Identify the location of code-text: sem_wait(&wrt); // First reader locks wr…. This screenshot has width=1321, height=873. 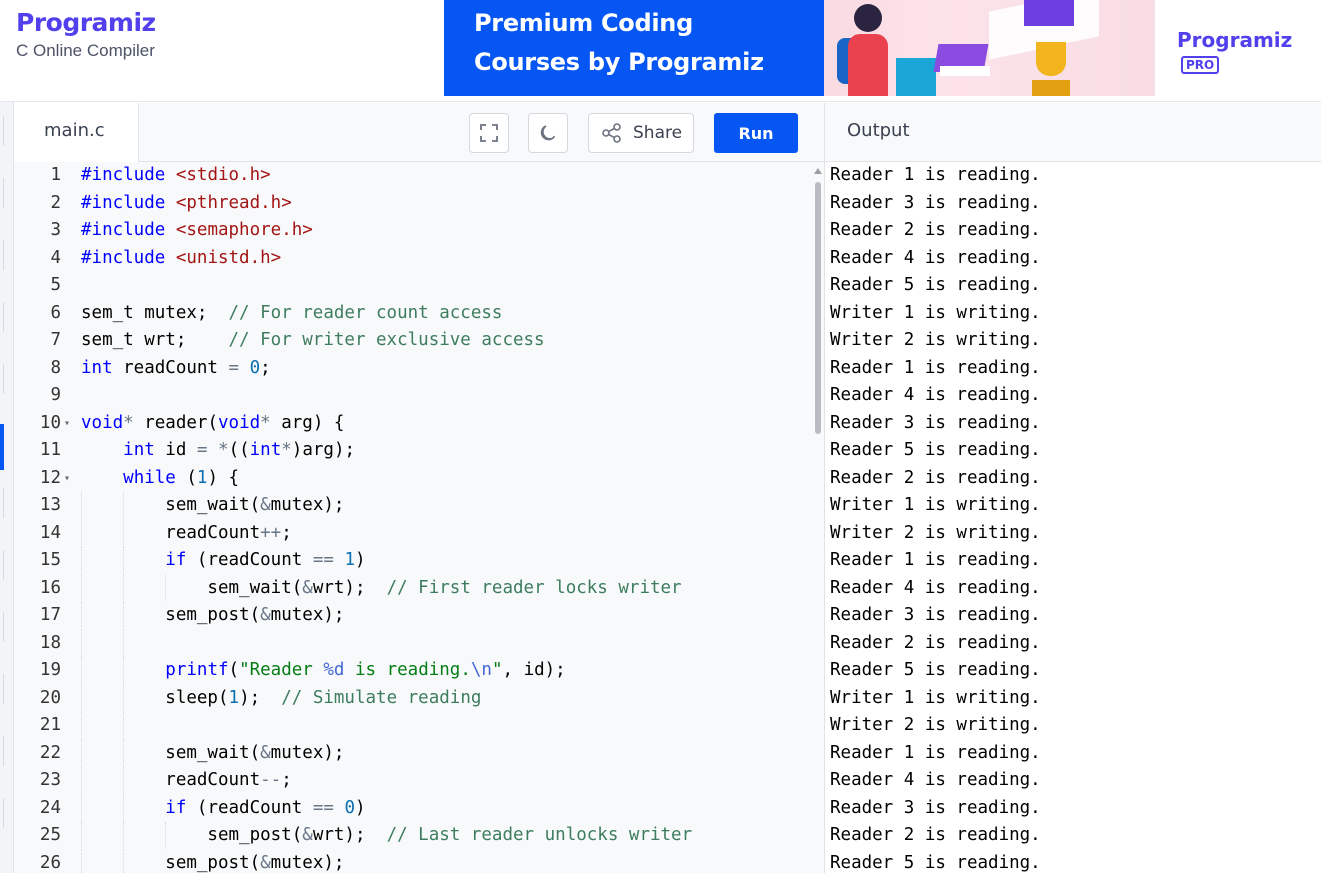
(381, 587).